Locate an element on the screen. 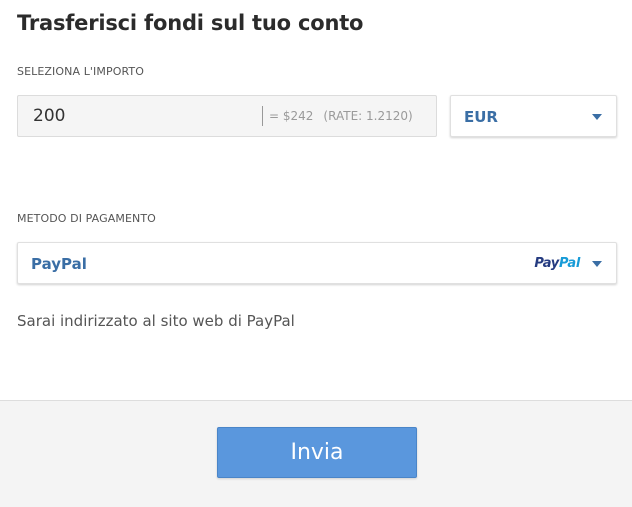  paypal-logo: PayPal is located at coordinates (557, 263).